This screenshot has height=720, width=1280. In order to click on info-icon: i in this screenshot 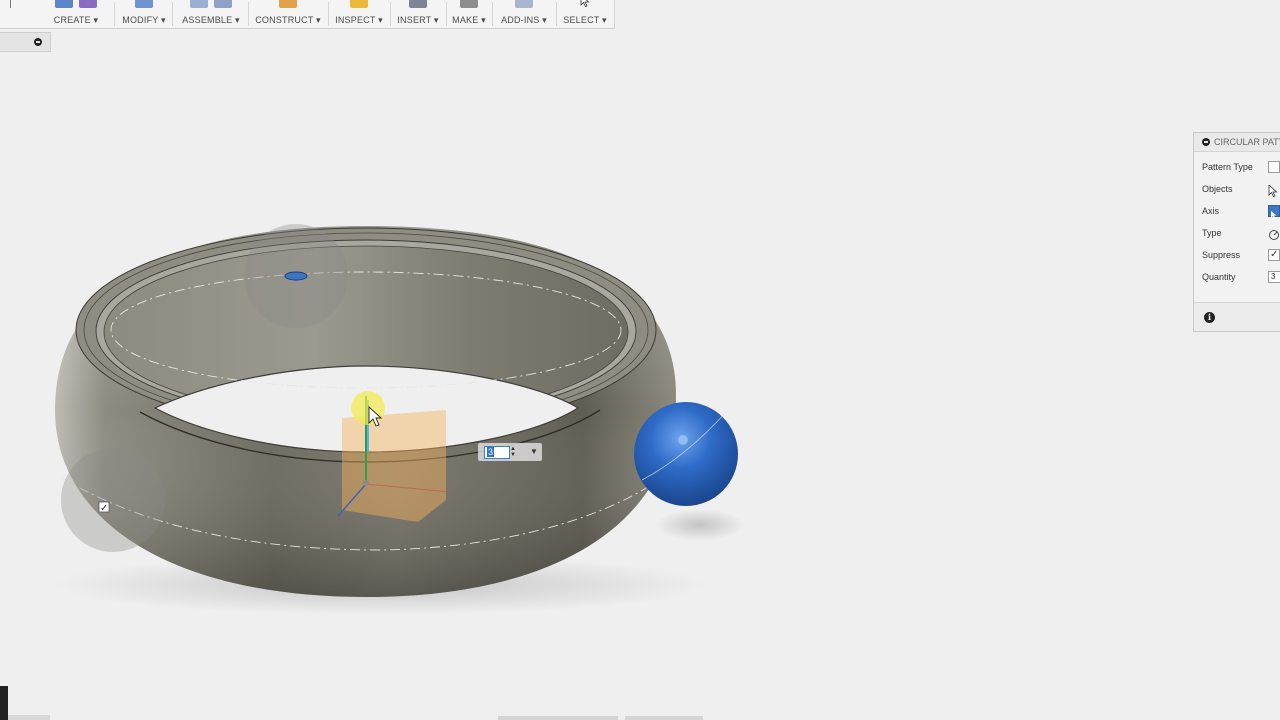, I will do `click(1209, 317)`.